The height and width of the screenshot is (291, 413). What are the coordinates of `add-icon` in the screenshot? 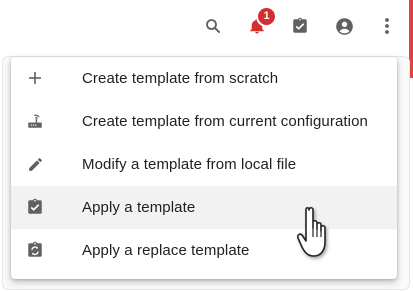 It's located at (35, 78).